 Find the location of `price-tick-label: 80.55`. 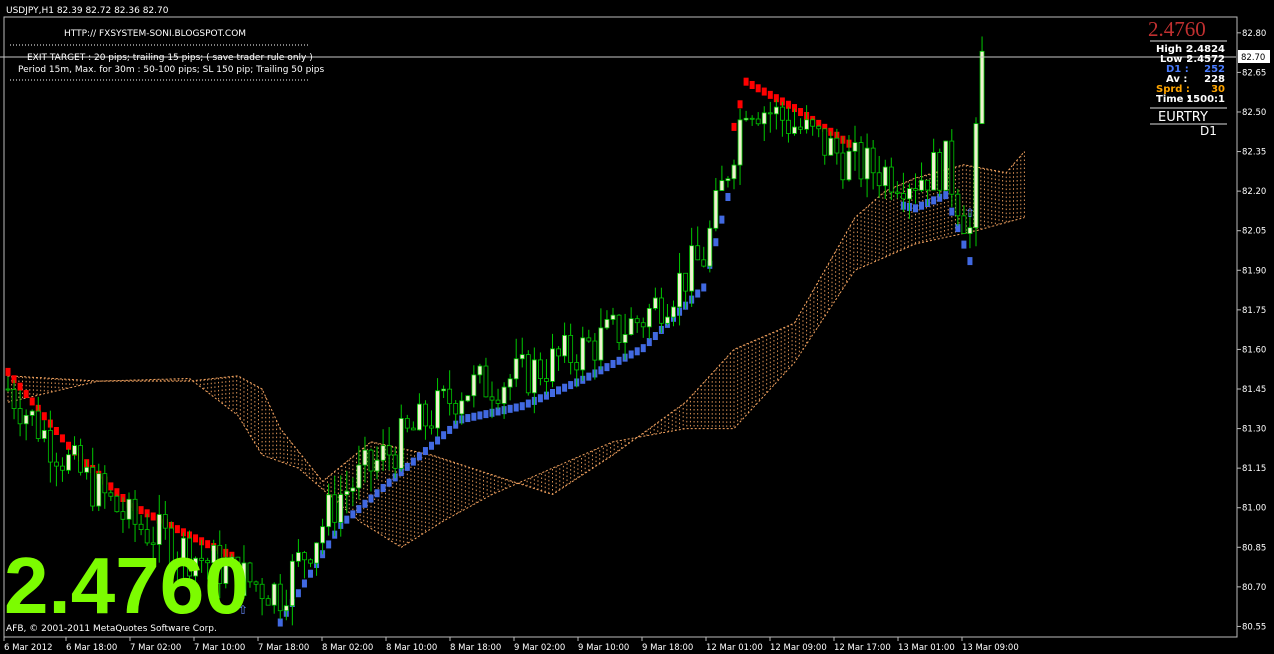

price-tick-label: 80.55 is located at coordinates (1254, 627).